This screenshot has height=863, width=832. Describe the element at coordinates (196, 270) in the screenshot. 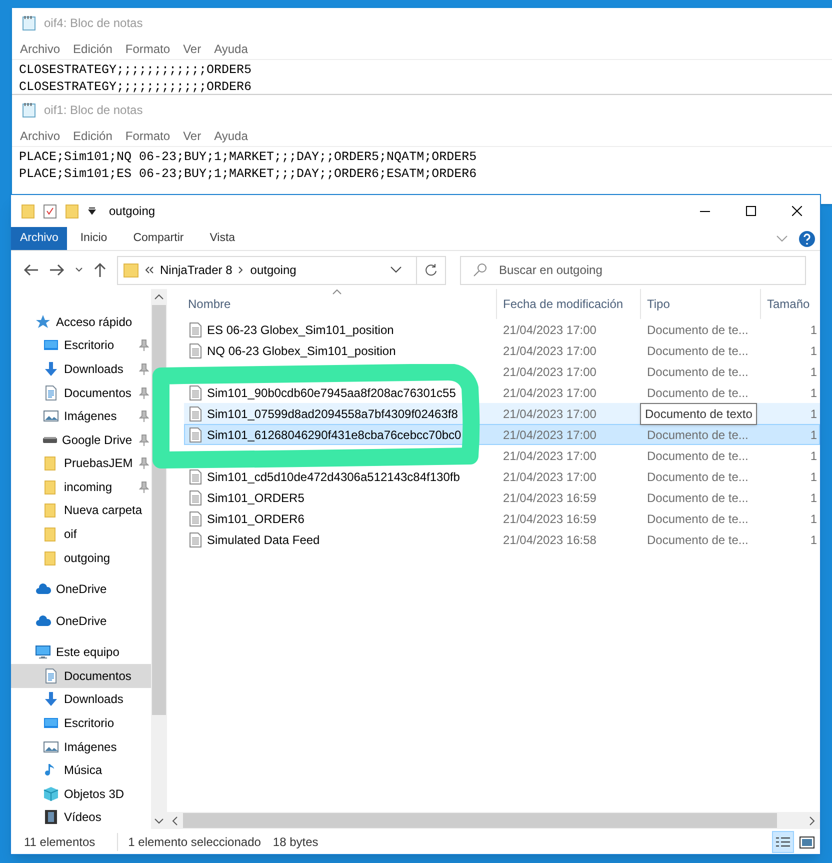

I see `breadcrumb-item: NinjaTrader 8` at that location.